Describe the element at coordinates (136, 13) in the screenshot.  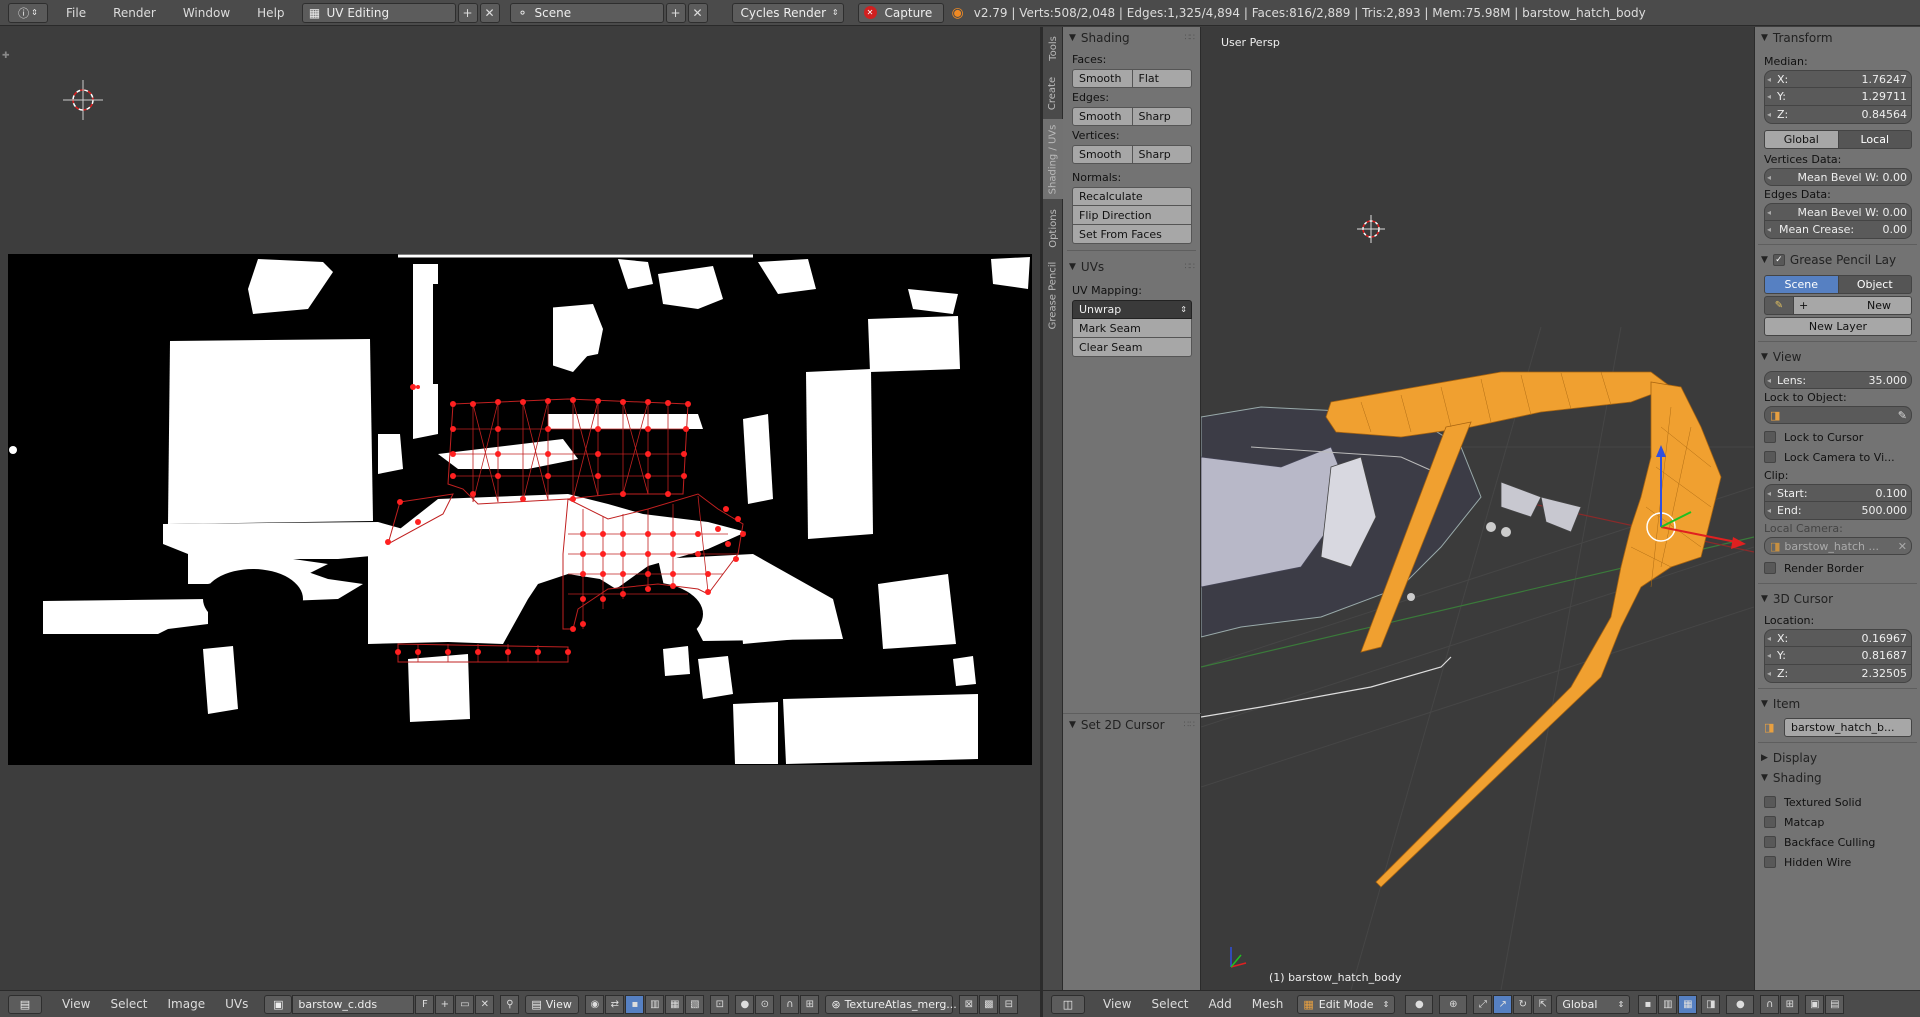
I see `menu-render: Render` at that location.